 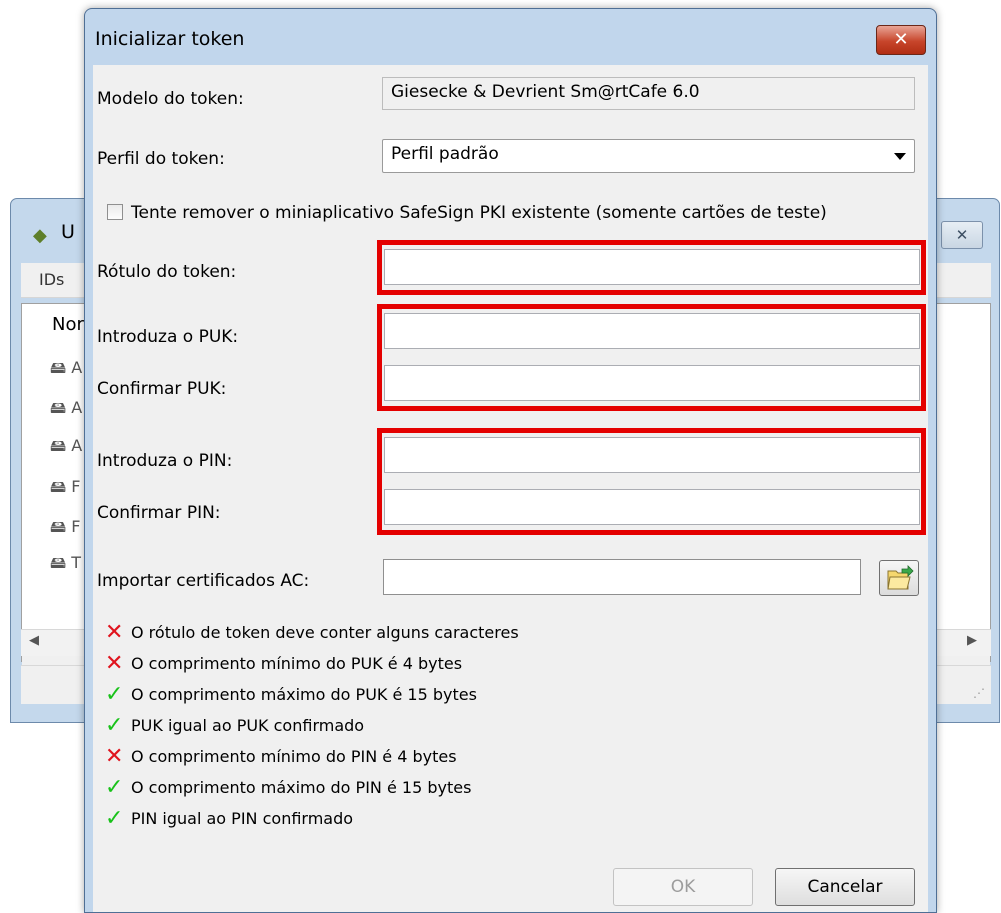 What do you see at coordinates (648, 156) in the screenshot?
I see `profile-select: Perfil padrão` at bounding box center [648, 156].